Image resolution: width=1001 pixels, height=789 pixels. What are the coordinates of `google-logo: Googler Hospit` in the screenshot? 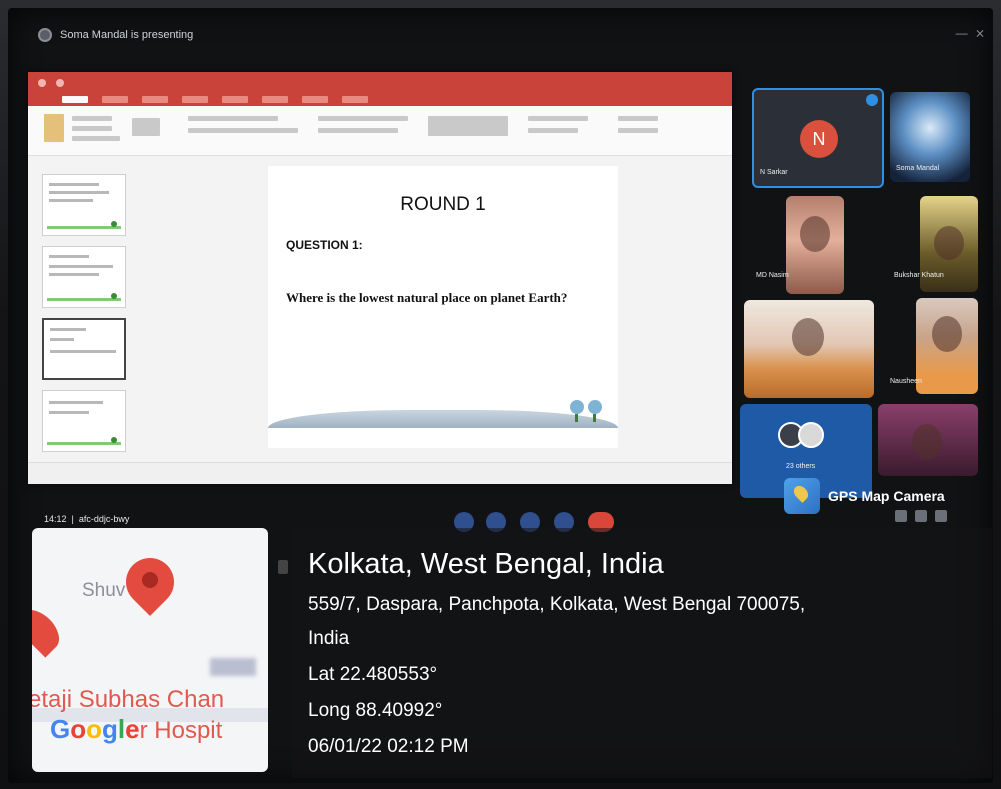 It's located at (136, 729).